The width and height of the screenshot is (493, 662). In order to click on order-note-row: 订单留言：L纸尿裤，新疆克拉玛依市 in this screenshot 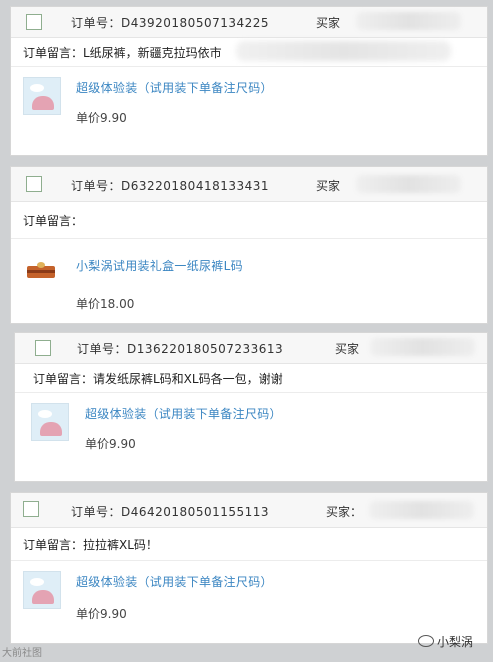, I will do `click(249, 52)`.